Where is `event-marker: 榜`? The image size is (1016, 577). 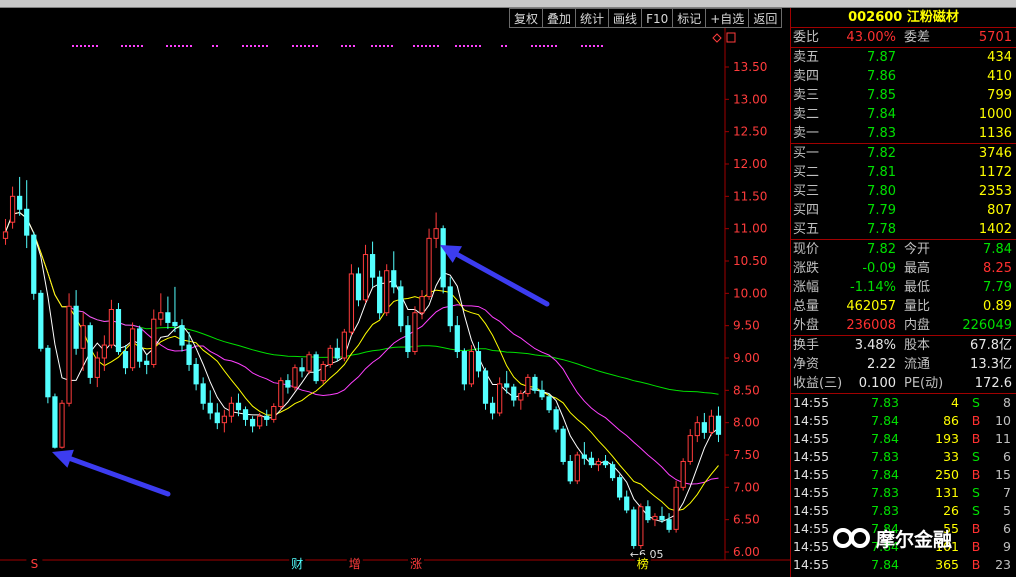 event-marker: 榜 is located at coordinates (642, 563).